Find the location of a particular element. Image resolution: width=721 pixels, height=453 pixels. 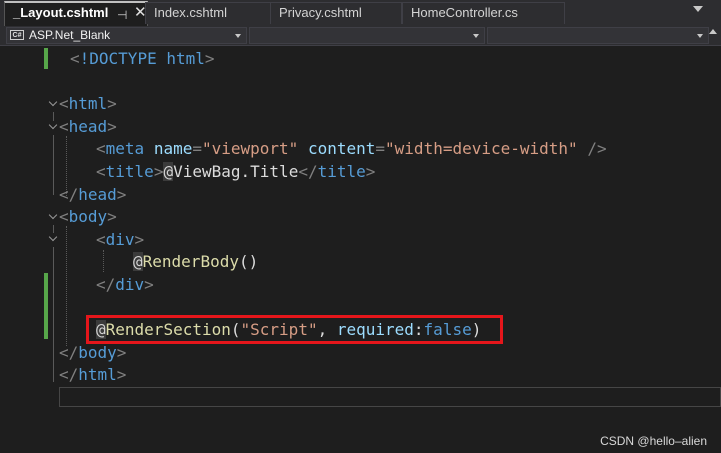

tab-label: HomeController.cs is located at coordinates (464, 12).